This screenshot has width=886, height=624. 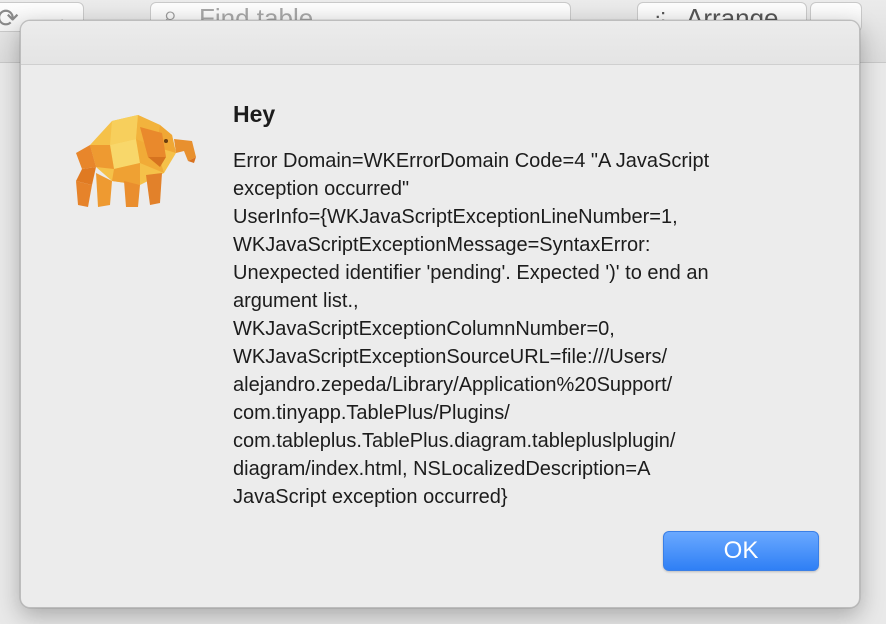 What do you see at coordinates (741, 551) in the screenshot?
I see `ok-button: OK` at bounding box center [741, 551].